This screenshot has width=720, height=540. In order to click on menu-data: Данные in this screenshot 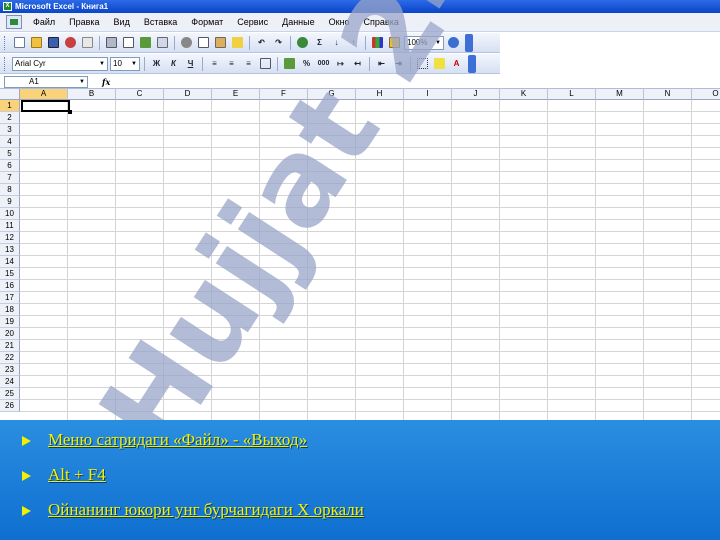, I will do `click(298, 22)`.